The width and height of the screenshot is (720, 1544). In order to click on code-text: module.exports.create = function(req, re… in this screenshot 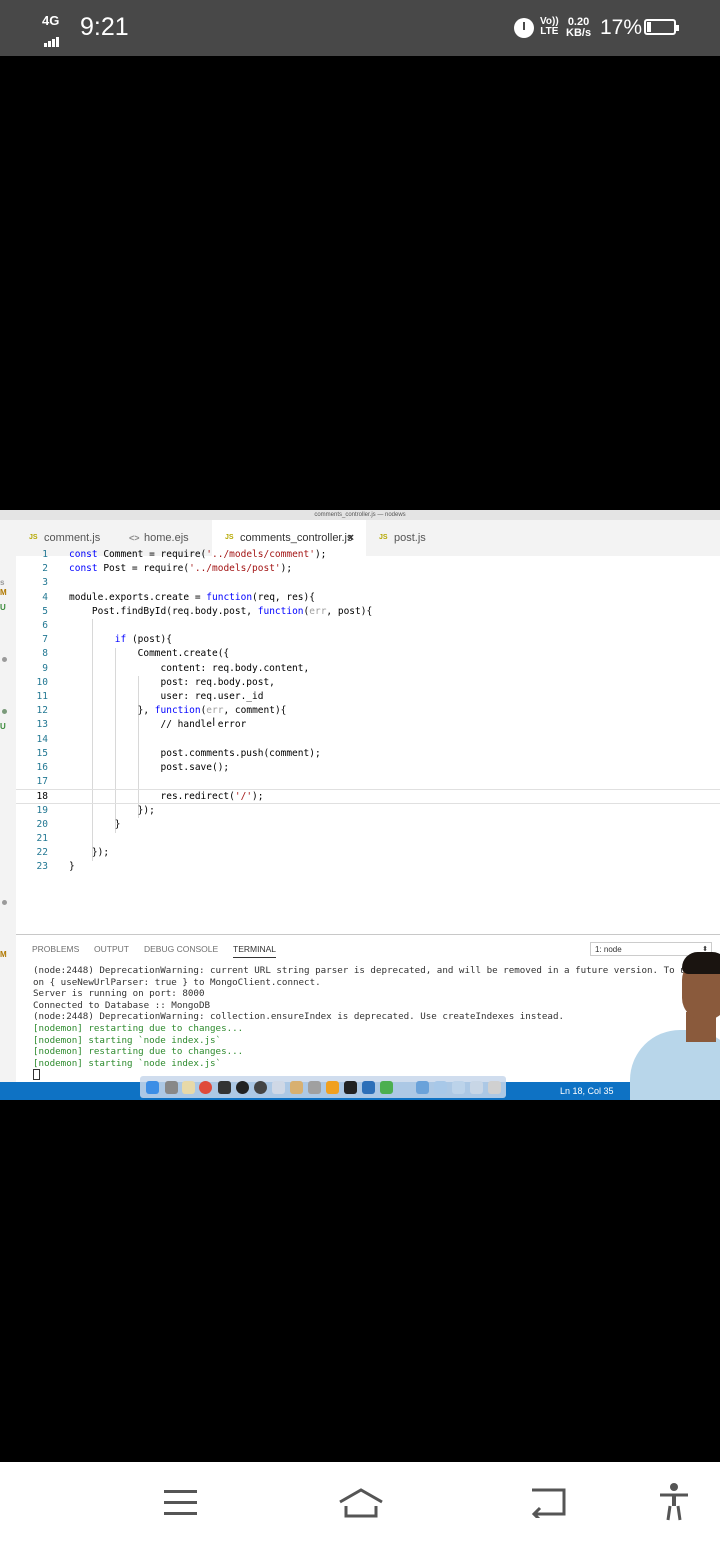, I will do `click(192, 597)`.